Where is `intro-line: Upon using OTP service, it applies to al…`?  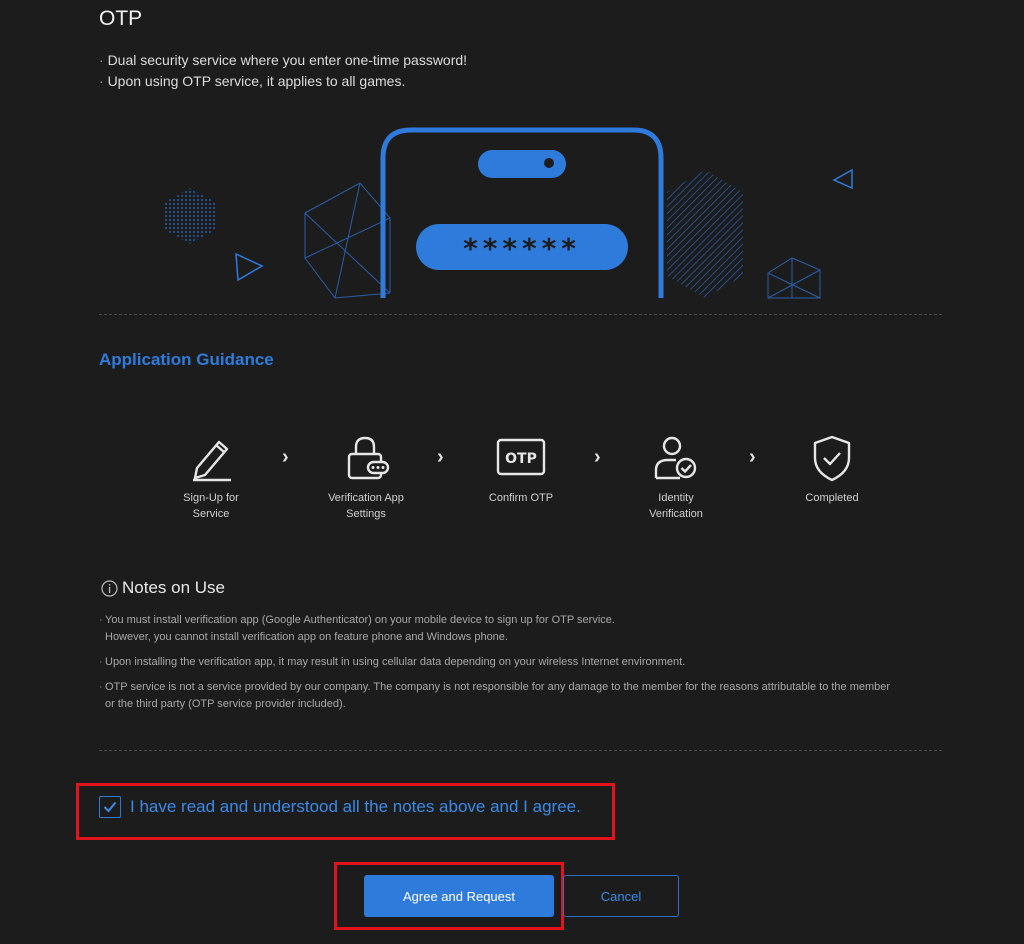
intro-line: Upon using OTP service, it applies to al… is located at coordinates (283, 81).